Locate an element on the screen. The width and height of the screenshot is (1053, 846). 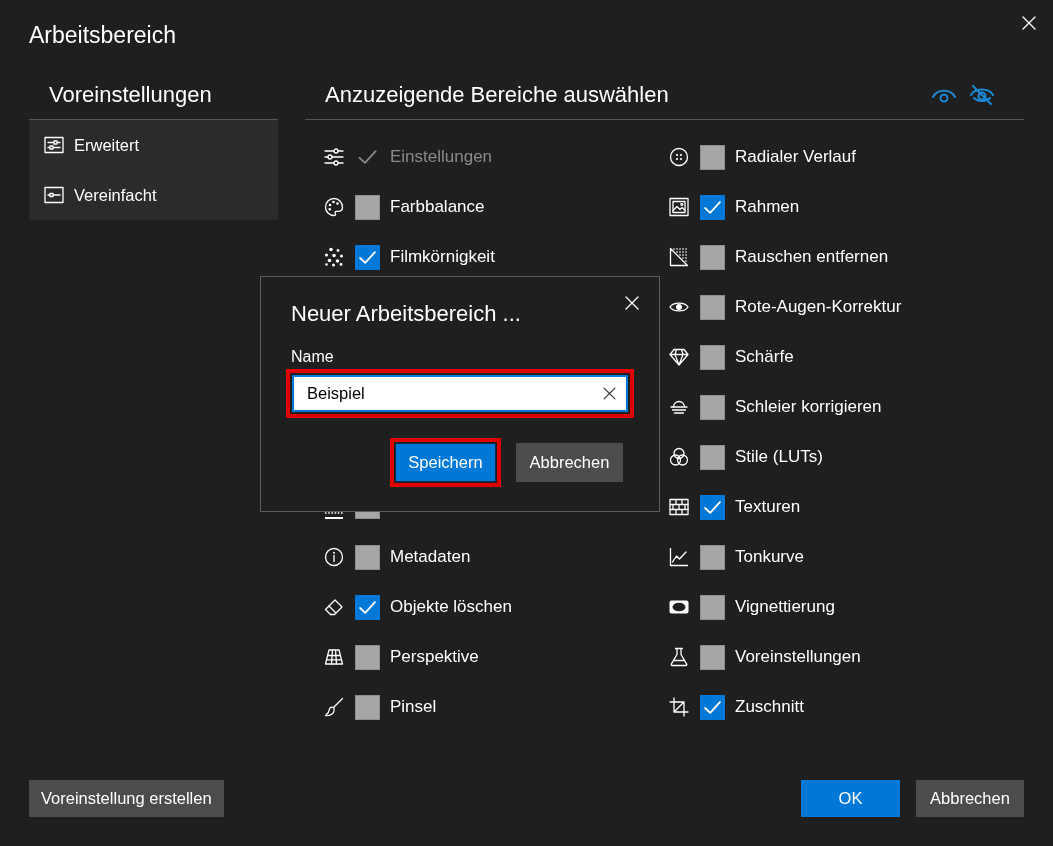
area-label: Einstellungen is located at coordinates (441, 157).